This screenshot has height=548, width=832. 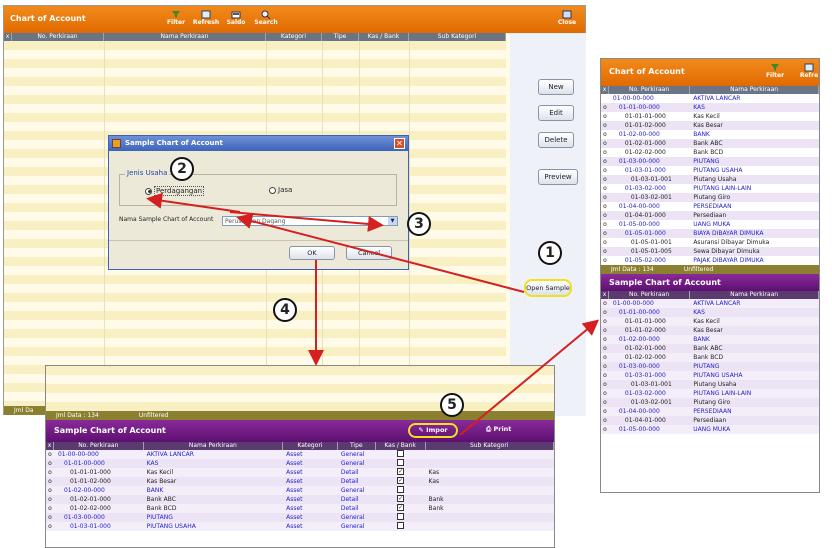 What do you see at coordinates (285, 310) in the screenshot?
I see `callout-4: 4` at bounding box center [285, 310].